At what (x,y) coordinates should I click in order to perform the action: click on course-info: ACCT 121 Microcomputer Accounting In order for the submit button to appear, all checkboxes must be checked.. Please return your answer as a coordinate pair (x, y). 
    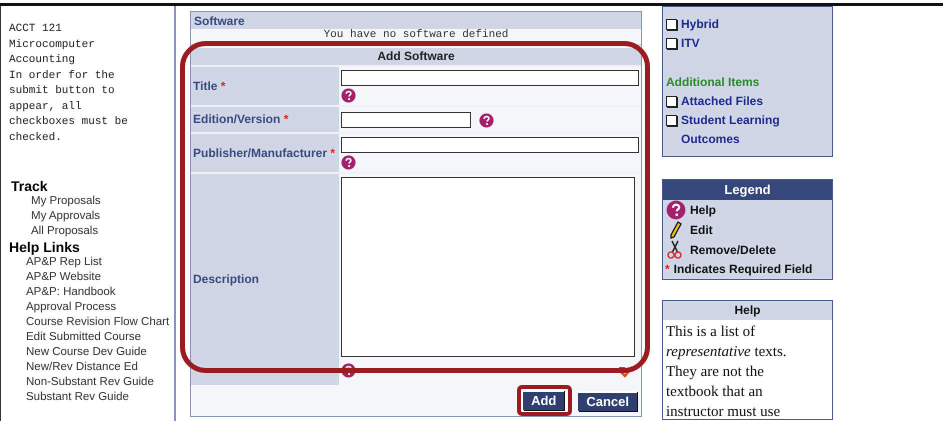
    Looking at the image, I should click on (69, 84).